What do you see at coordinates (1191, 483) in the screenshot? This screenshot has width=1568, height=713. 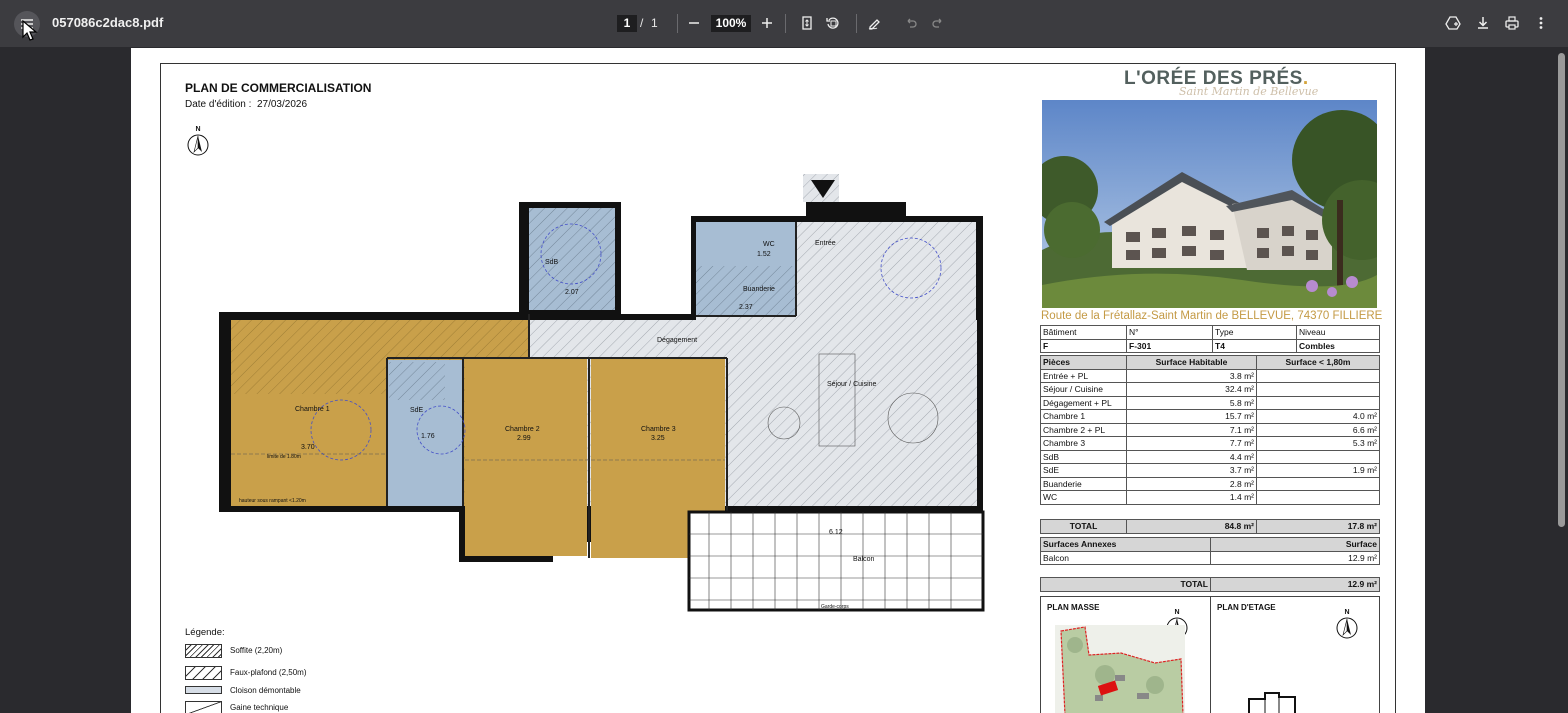 I see `rooms-cell-surface: 2.8 m²` at bounding box center [1191, 483].